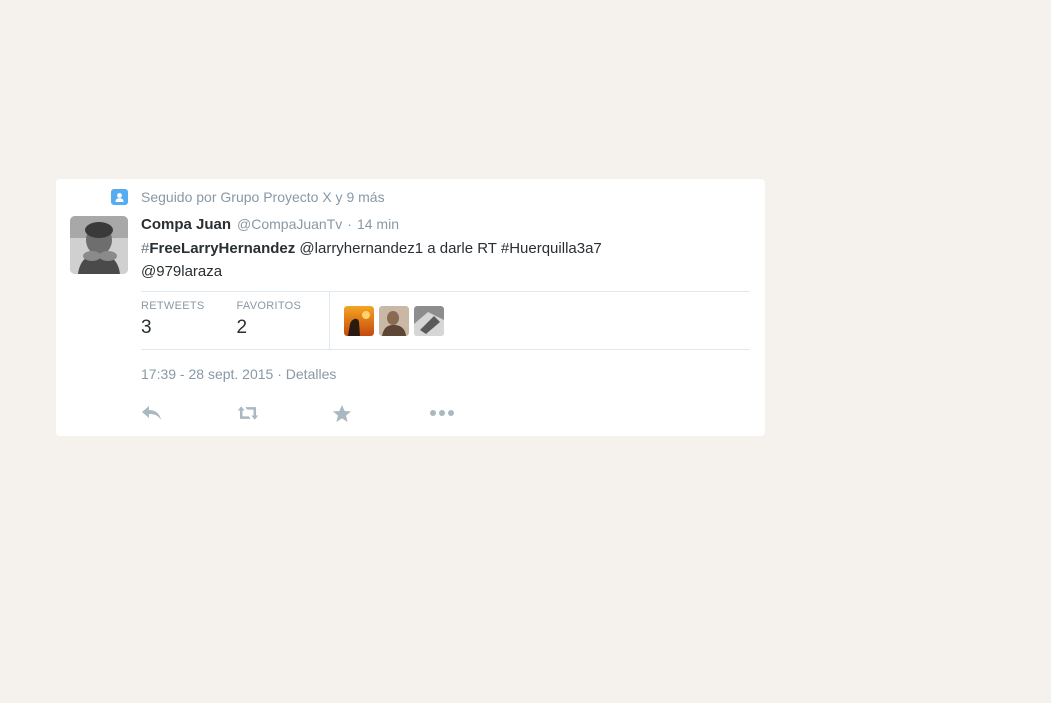  What do you see at coordinates (186, 225) in the screenshot?
I see `fullname: Compa Juan` at bounding box center [186, 225].